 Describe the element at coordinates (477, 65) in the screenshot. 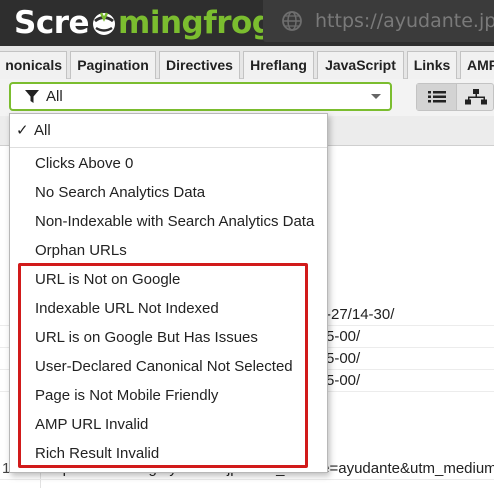

I see `tab-amp: AMP` at that location.